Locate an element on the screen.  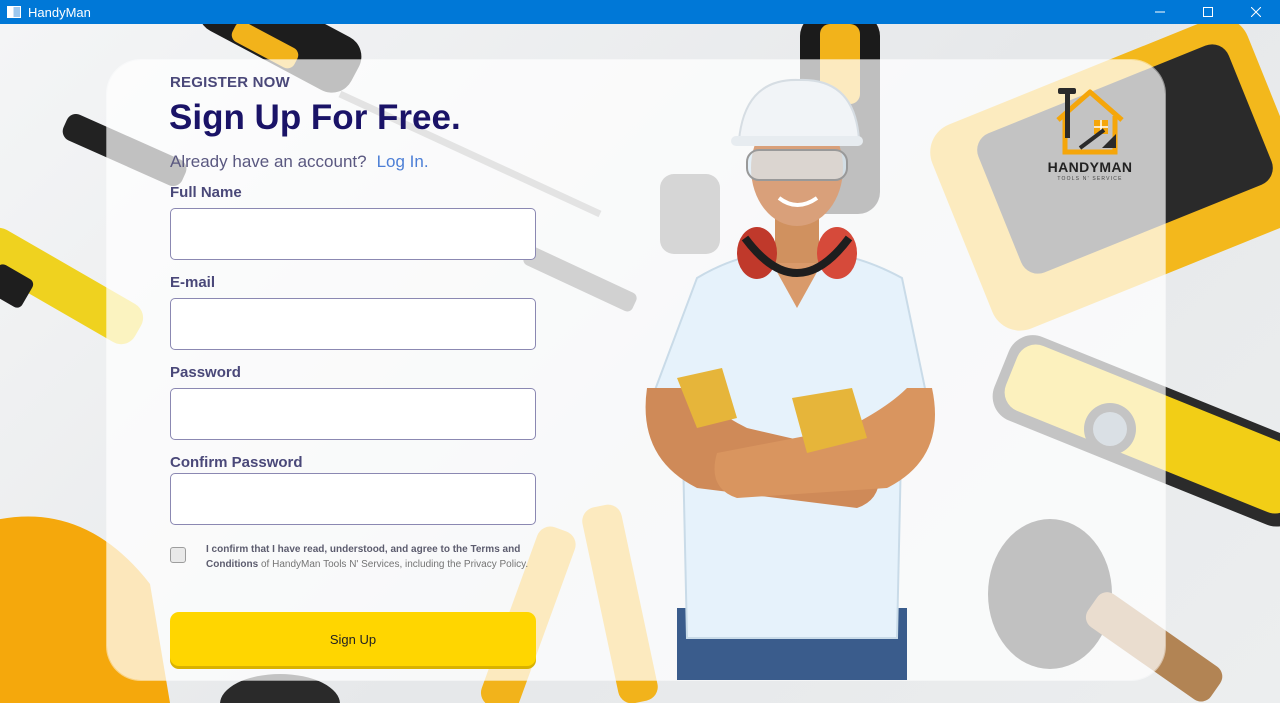
maximize-icon is located at coordinates (1208, 12).